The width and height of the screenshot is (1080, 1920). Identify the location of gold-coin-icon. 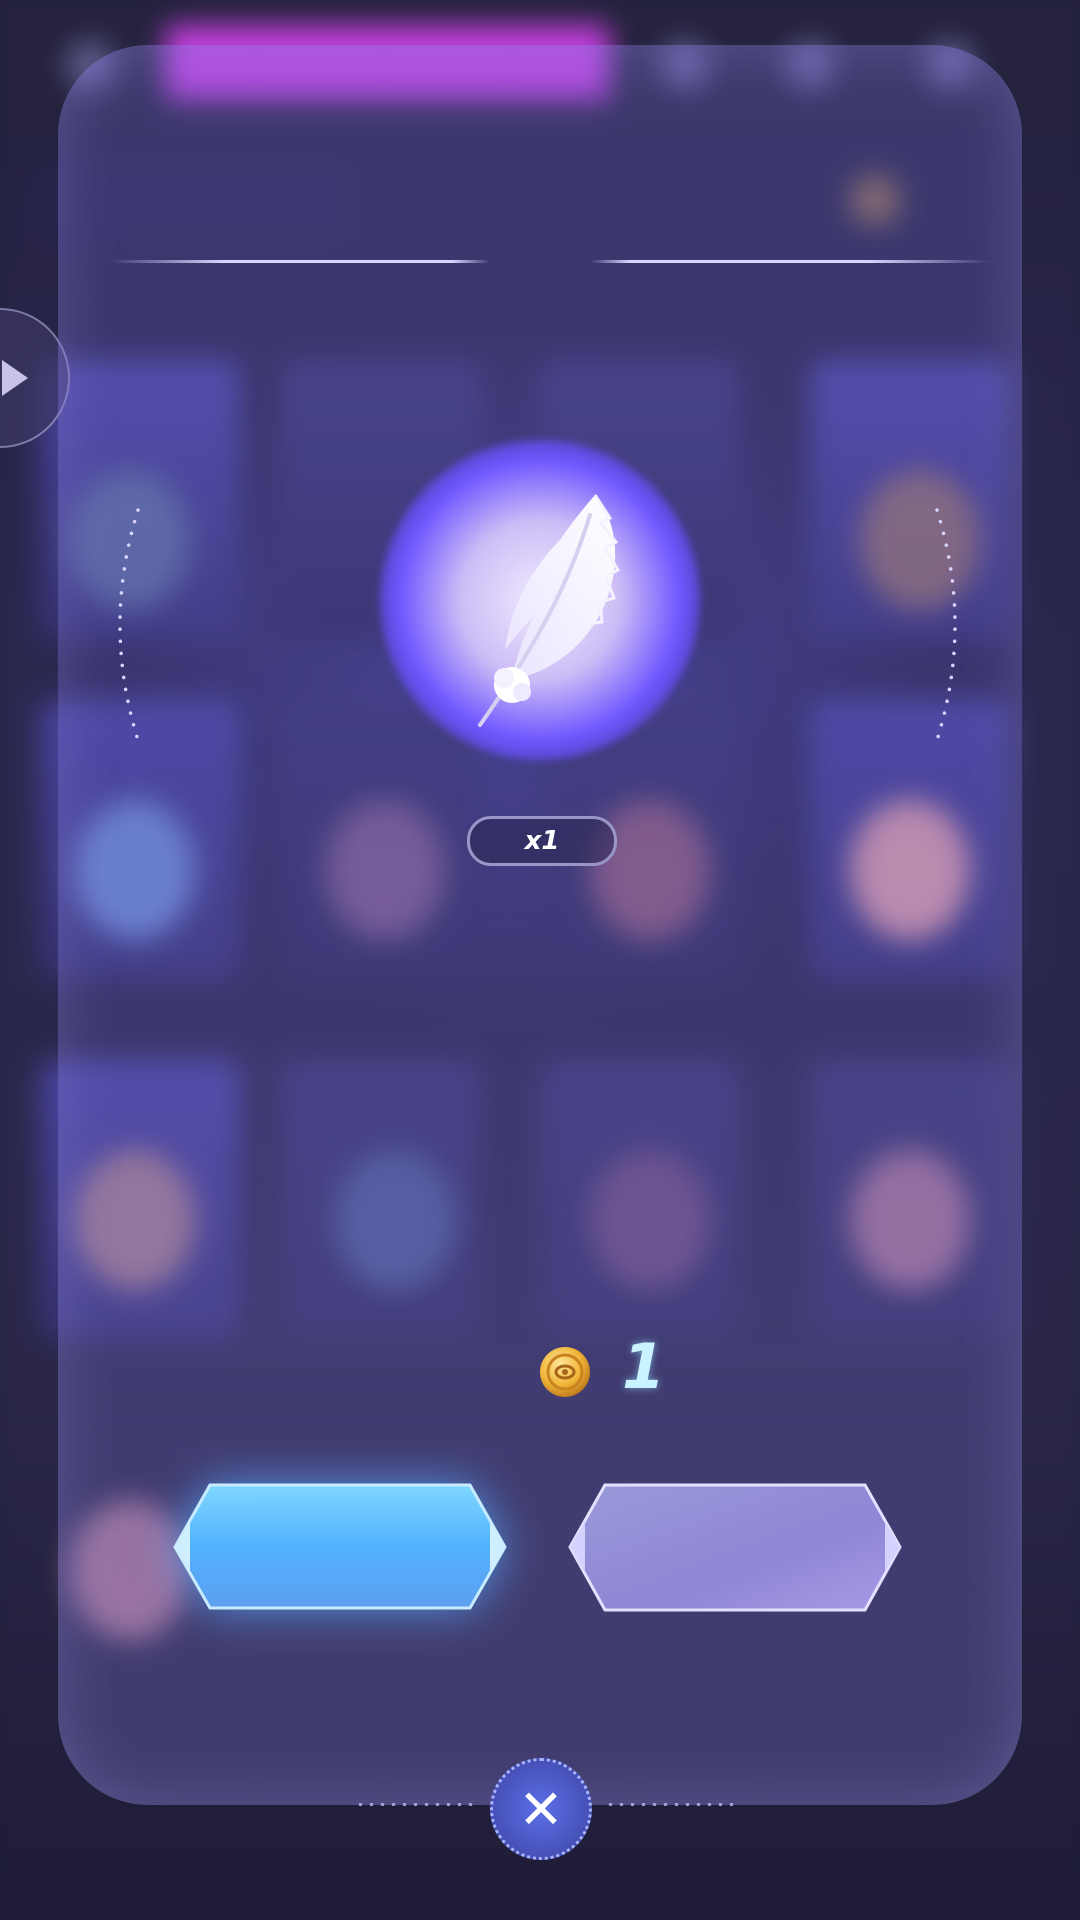
(565, 1372).